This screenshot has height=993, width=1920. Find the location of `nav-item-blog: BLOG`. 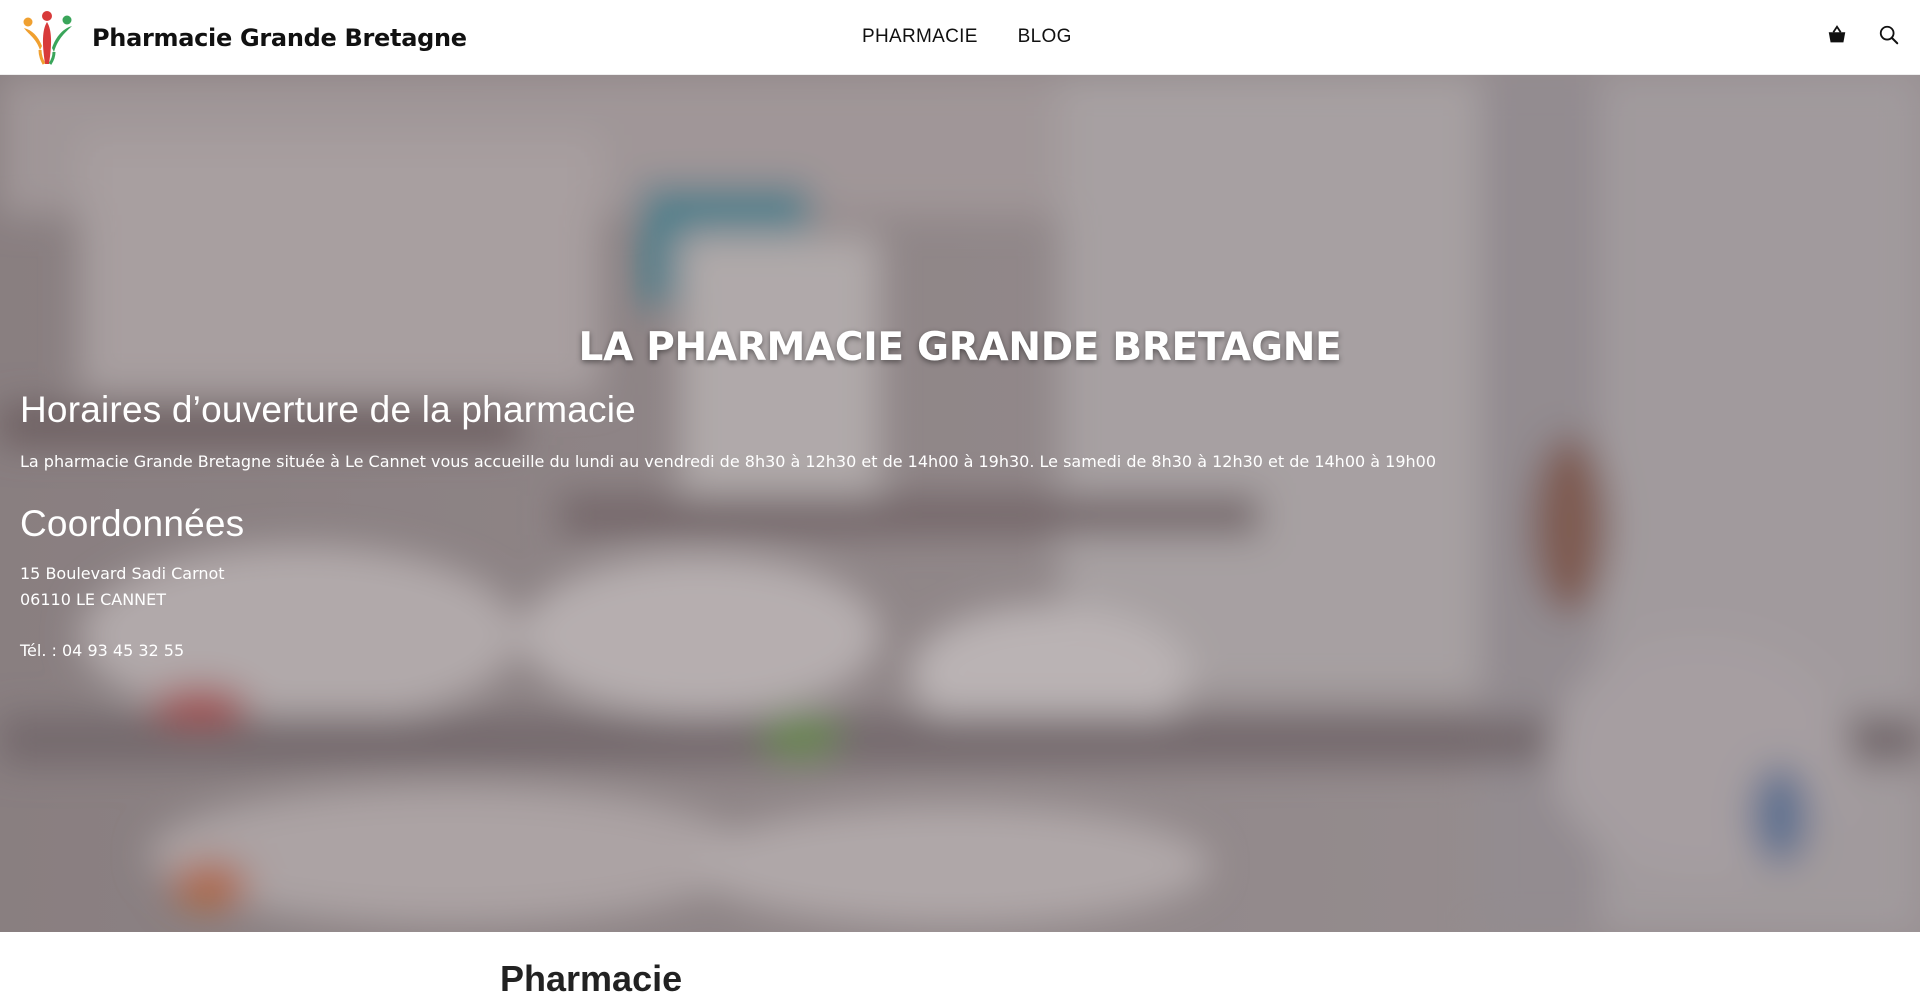

nav-item-blog: BLOG is located at coordinates (1045, 37).